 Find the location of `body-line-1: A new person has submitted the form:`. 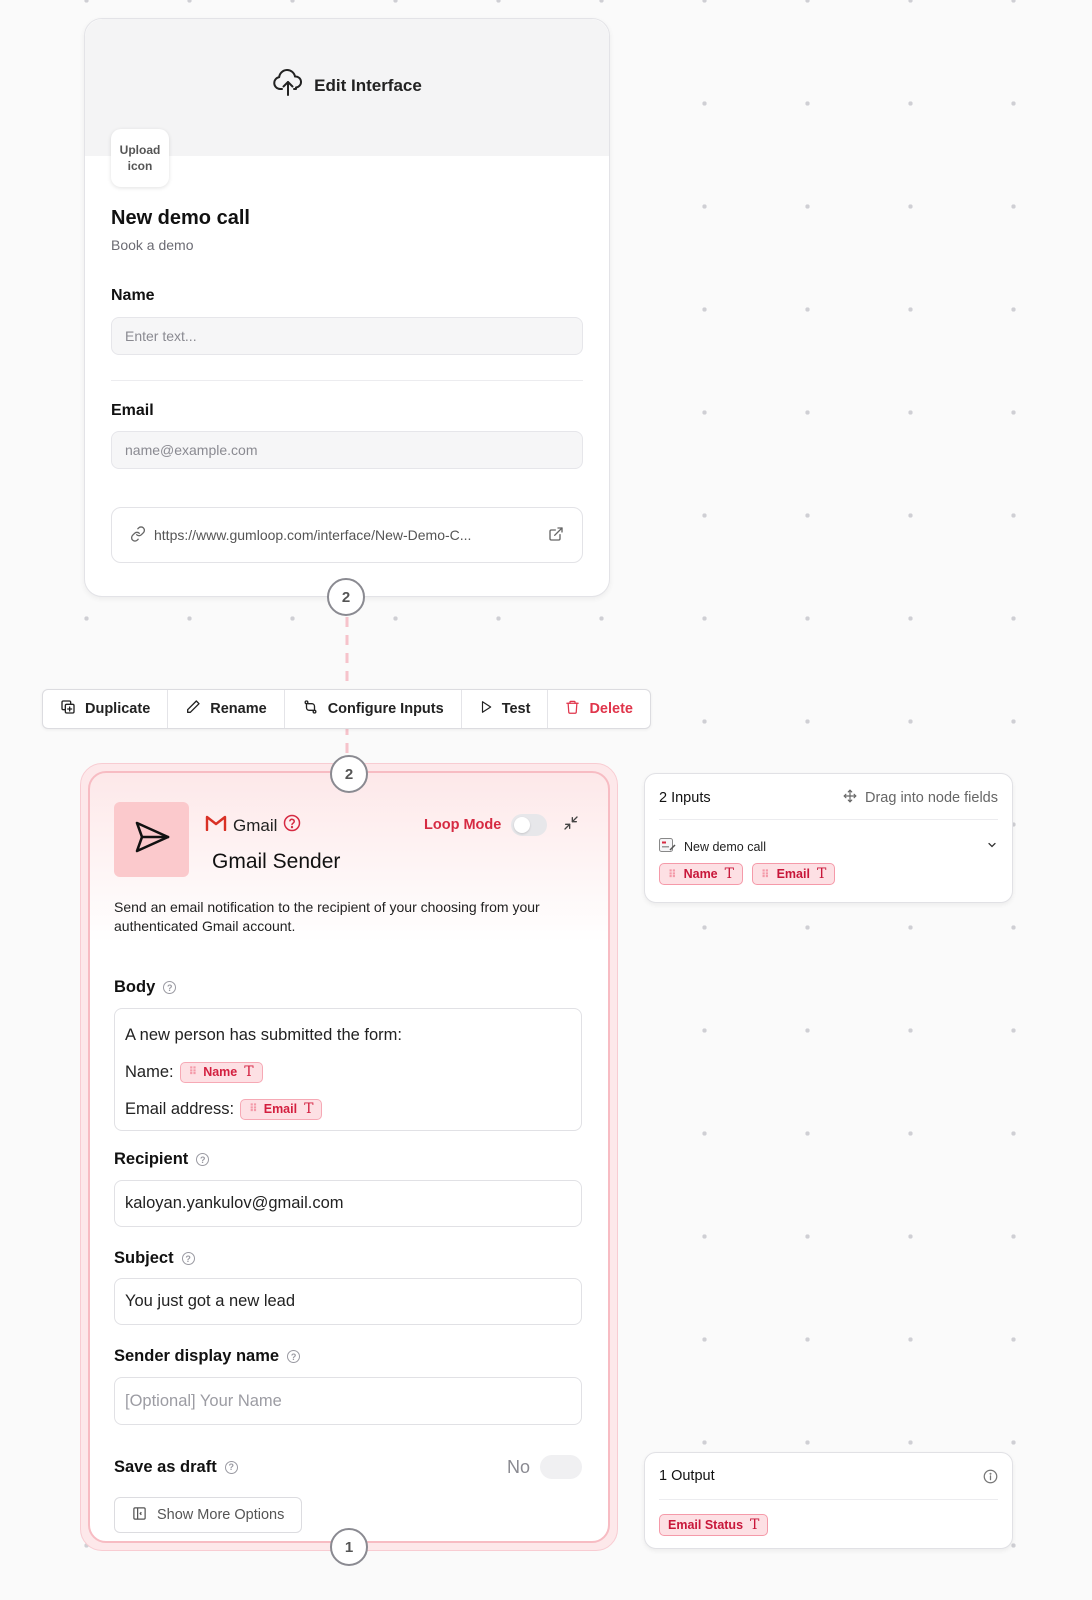

body-line-1: A new person has submitted the form: is located at coordinates (263, 1034).